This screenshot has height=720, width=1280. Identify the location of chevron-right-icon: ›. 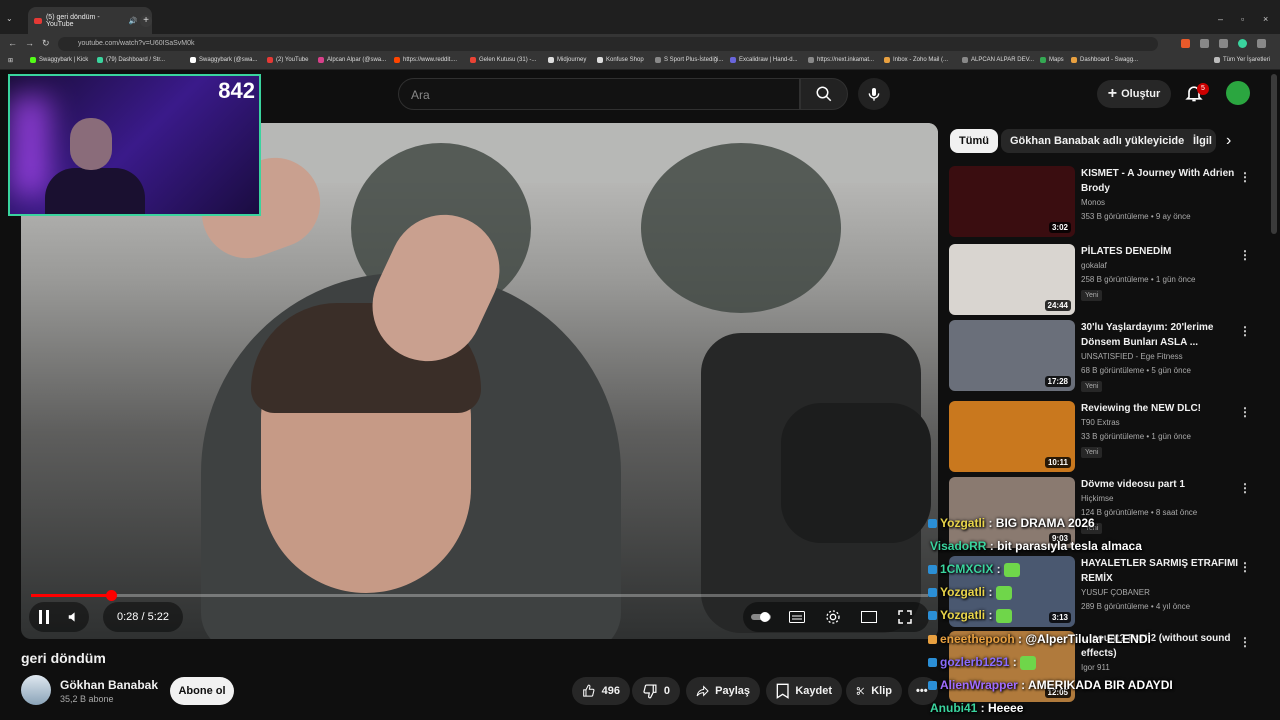
(1228, 141).